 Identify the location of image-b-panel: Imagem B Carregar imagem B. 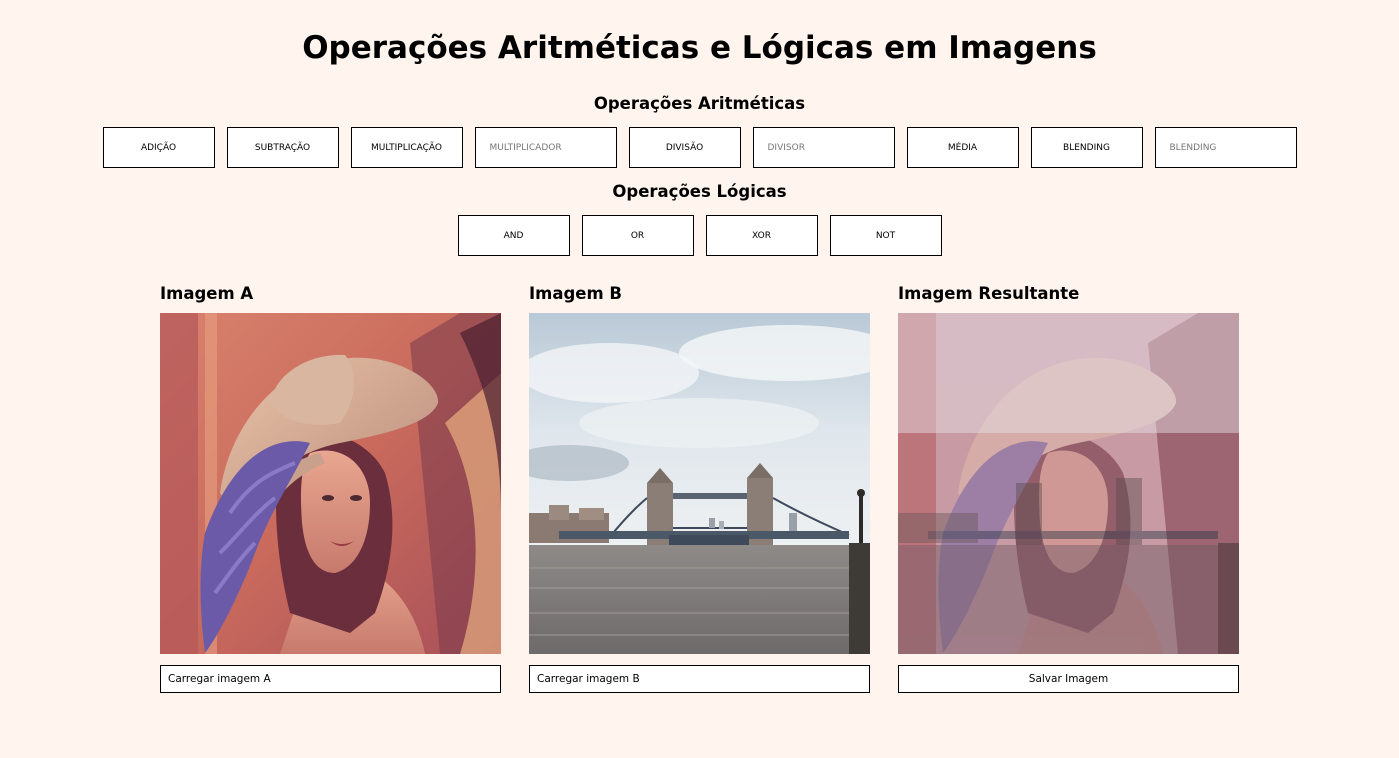
(699, 487).